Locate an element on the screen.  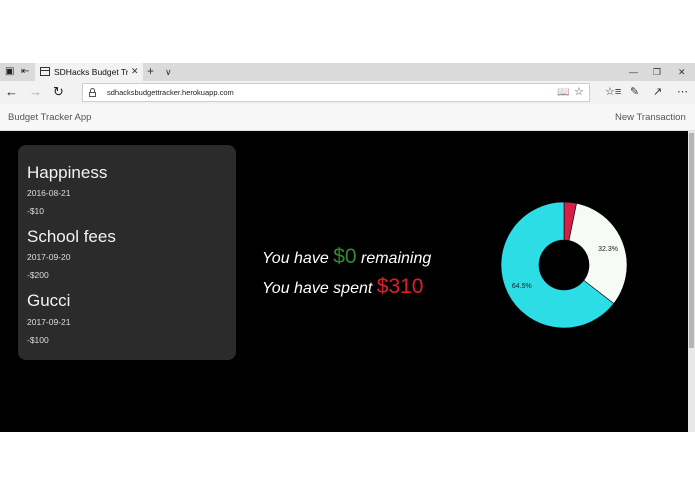
restore-icon: ❐ is located at coordinates (657, 72).